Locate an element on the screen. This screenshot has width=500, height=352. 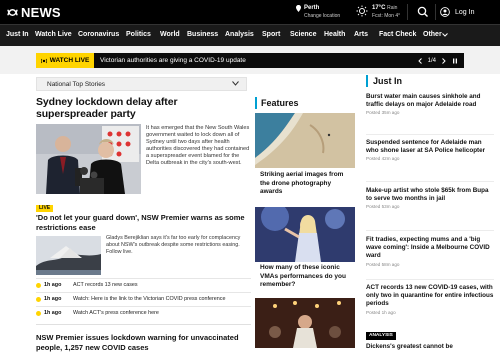
user-icon is located at coordinates (445, 12).